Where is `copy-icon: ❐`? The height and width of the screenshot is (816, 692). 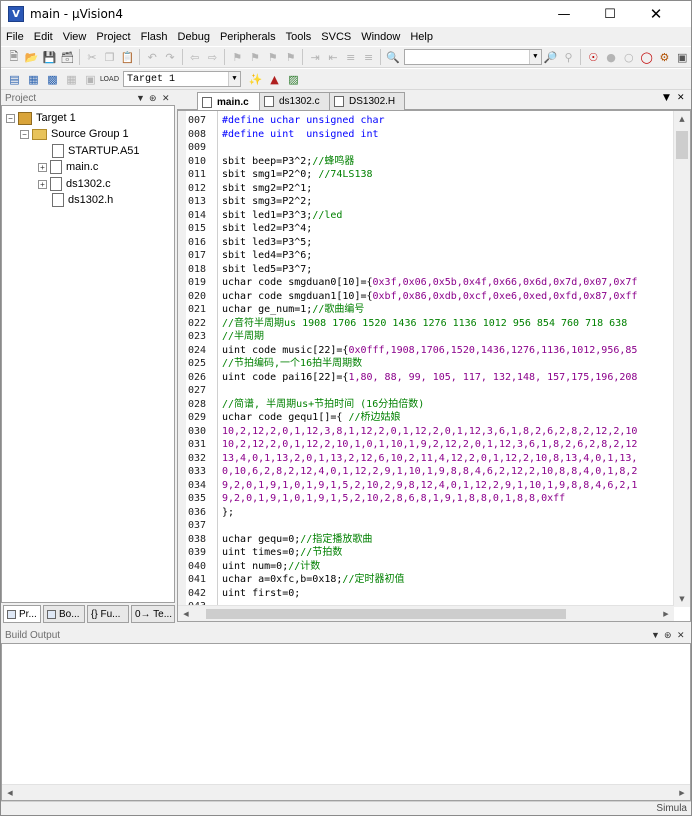 copy-icon: ❐ is located at coordinates (110, 57).